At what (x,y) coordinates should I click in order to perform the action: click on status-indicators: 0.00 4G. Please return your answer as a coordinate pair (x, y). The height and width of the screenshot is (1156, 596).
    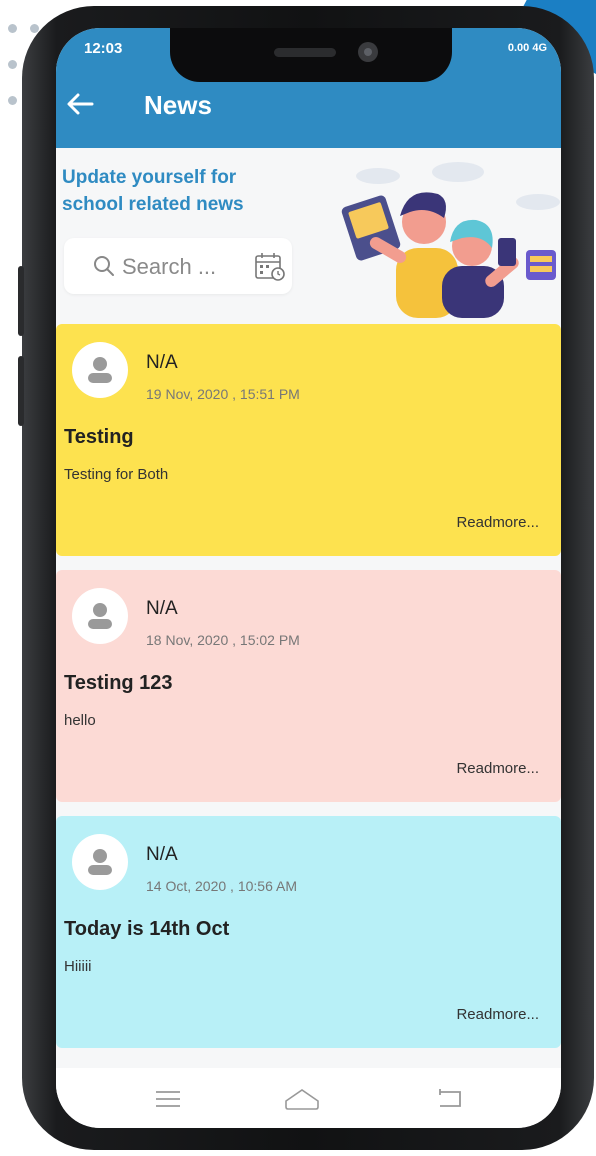
    Looking at the image, I should click on (527, 48).